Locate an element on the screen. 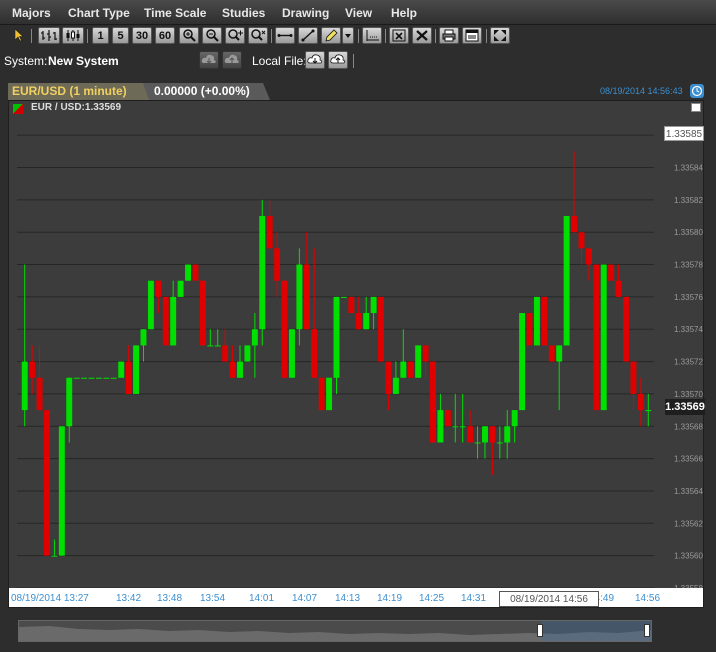  period-60-button: 60 is located at coordinates (165, 35).